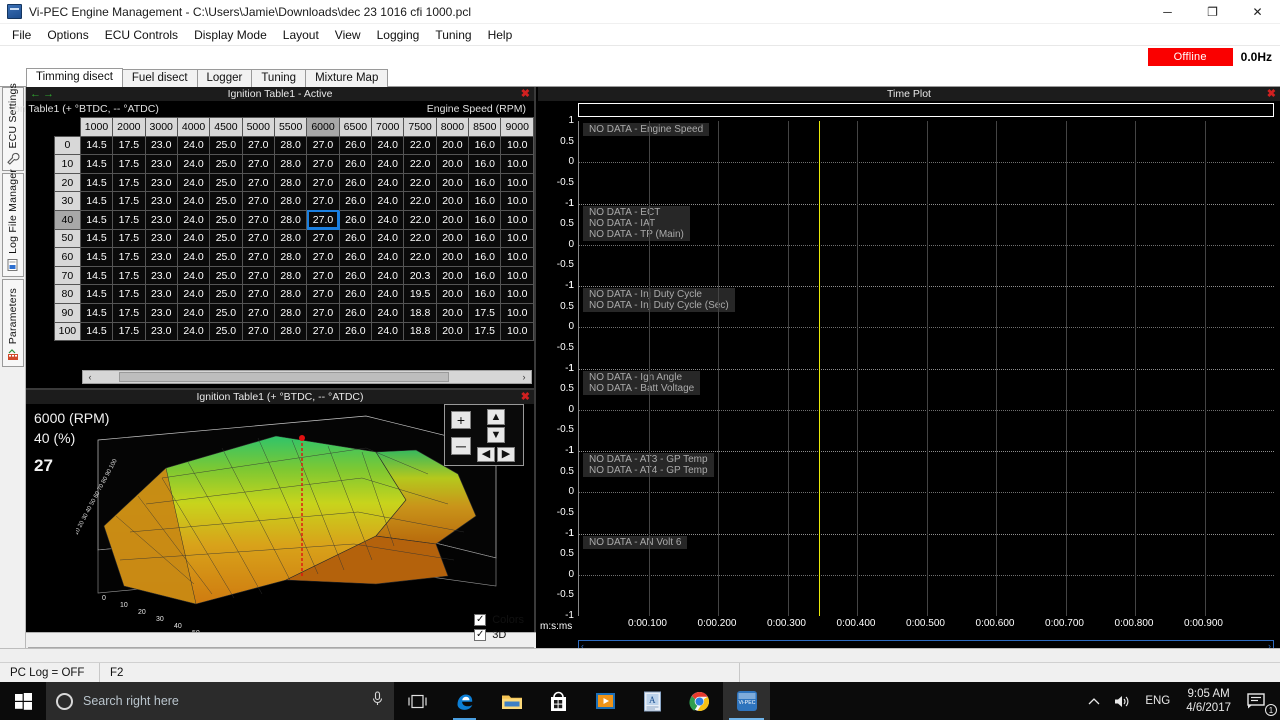 The height and width of the screenshot is (720, 1280). Describe the element at coordinates (129, 127) in the screenshot. I see `table-column-header: 2000` at that location.